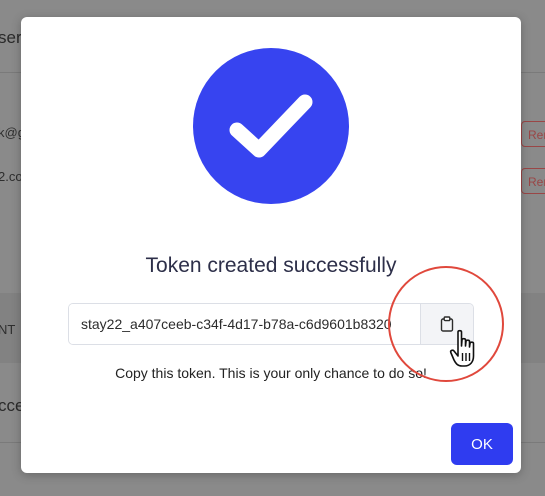 The width and height of the screenshot is (545, 496). Describe the element at coordinates (11, 37) in the screenshot. I see `background-heading: ser` at that location.